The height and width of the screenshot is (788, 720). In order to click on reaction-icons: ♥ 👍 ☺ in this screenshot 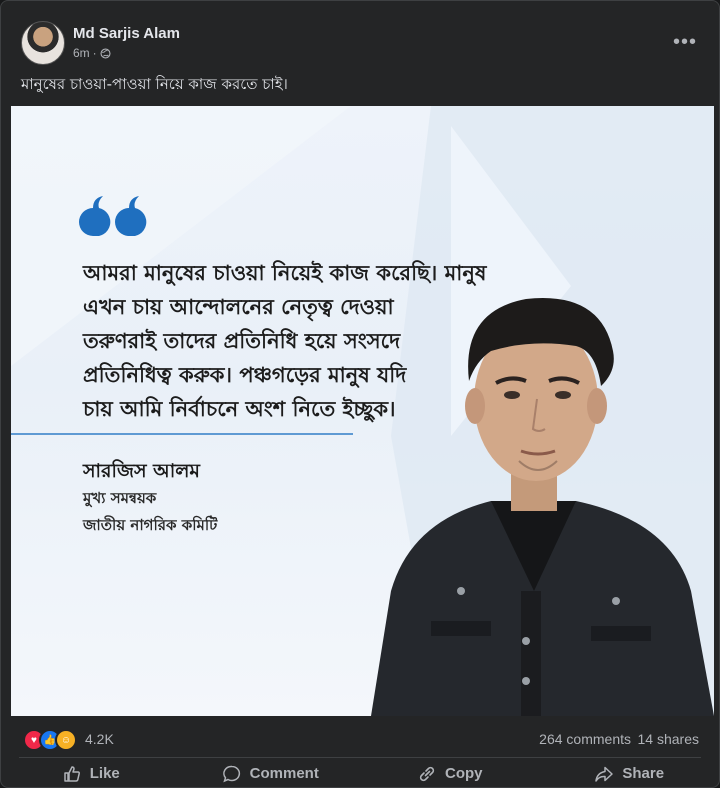, I will do `click(50, 740)`.